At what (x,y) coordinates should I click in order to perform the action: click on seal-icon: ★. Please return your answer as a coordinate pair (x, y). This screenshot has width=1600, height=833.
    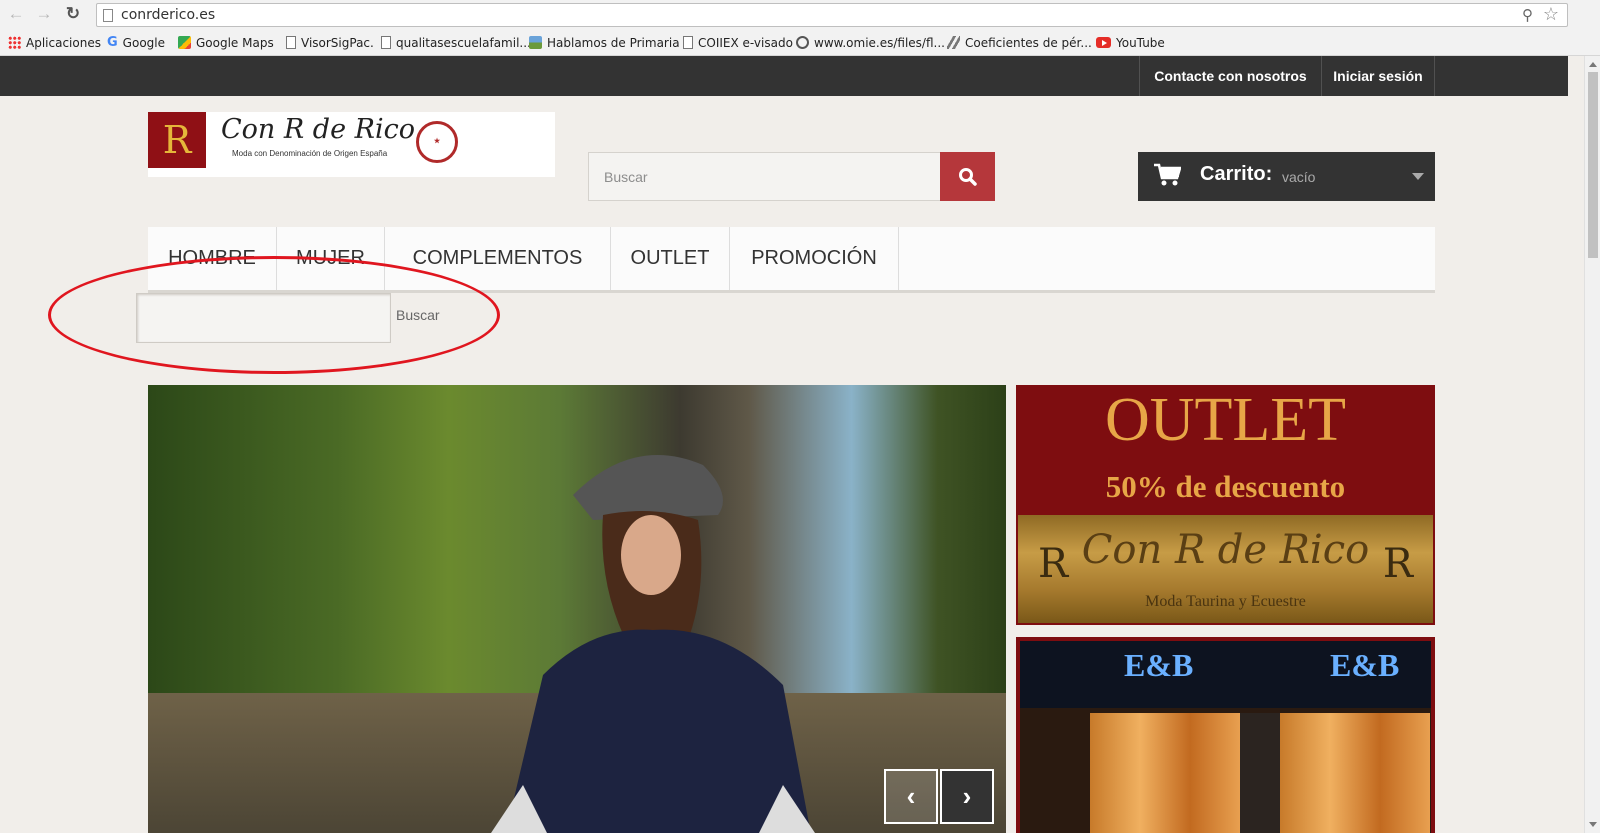
    Looking at the image, I should click on (437, 142).